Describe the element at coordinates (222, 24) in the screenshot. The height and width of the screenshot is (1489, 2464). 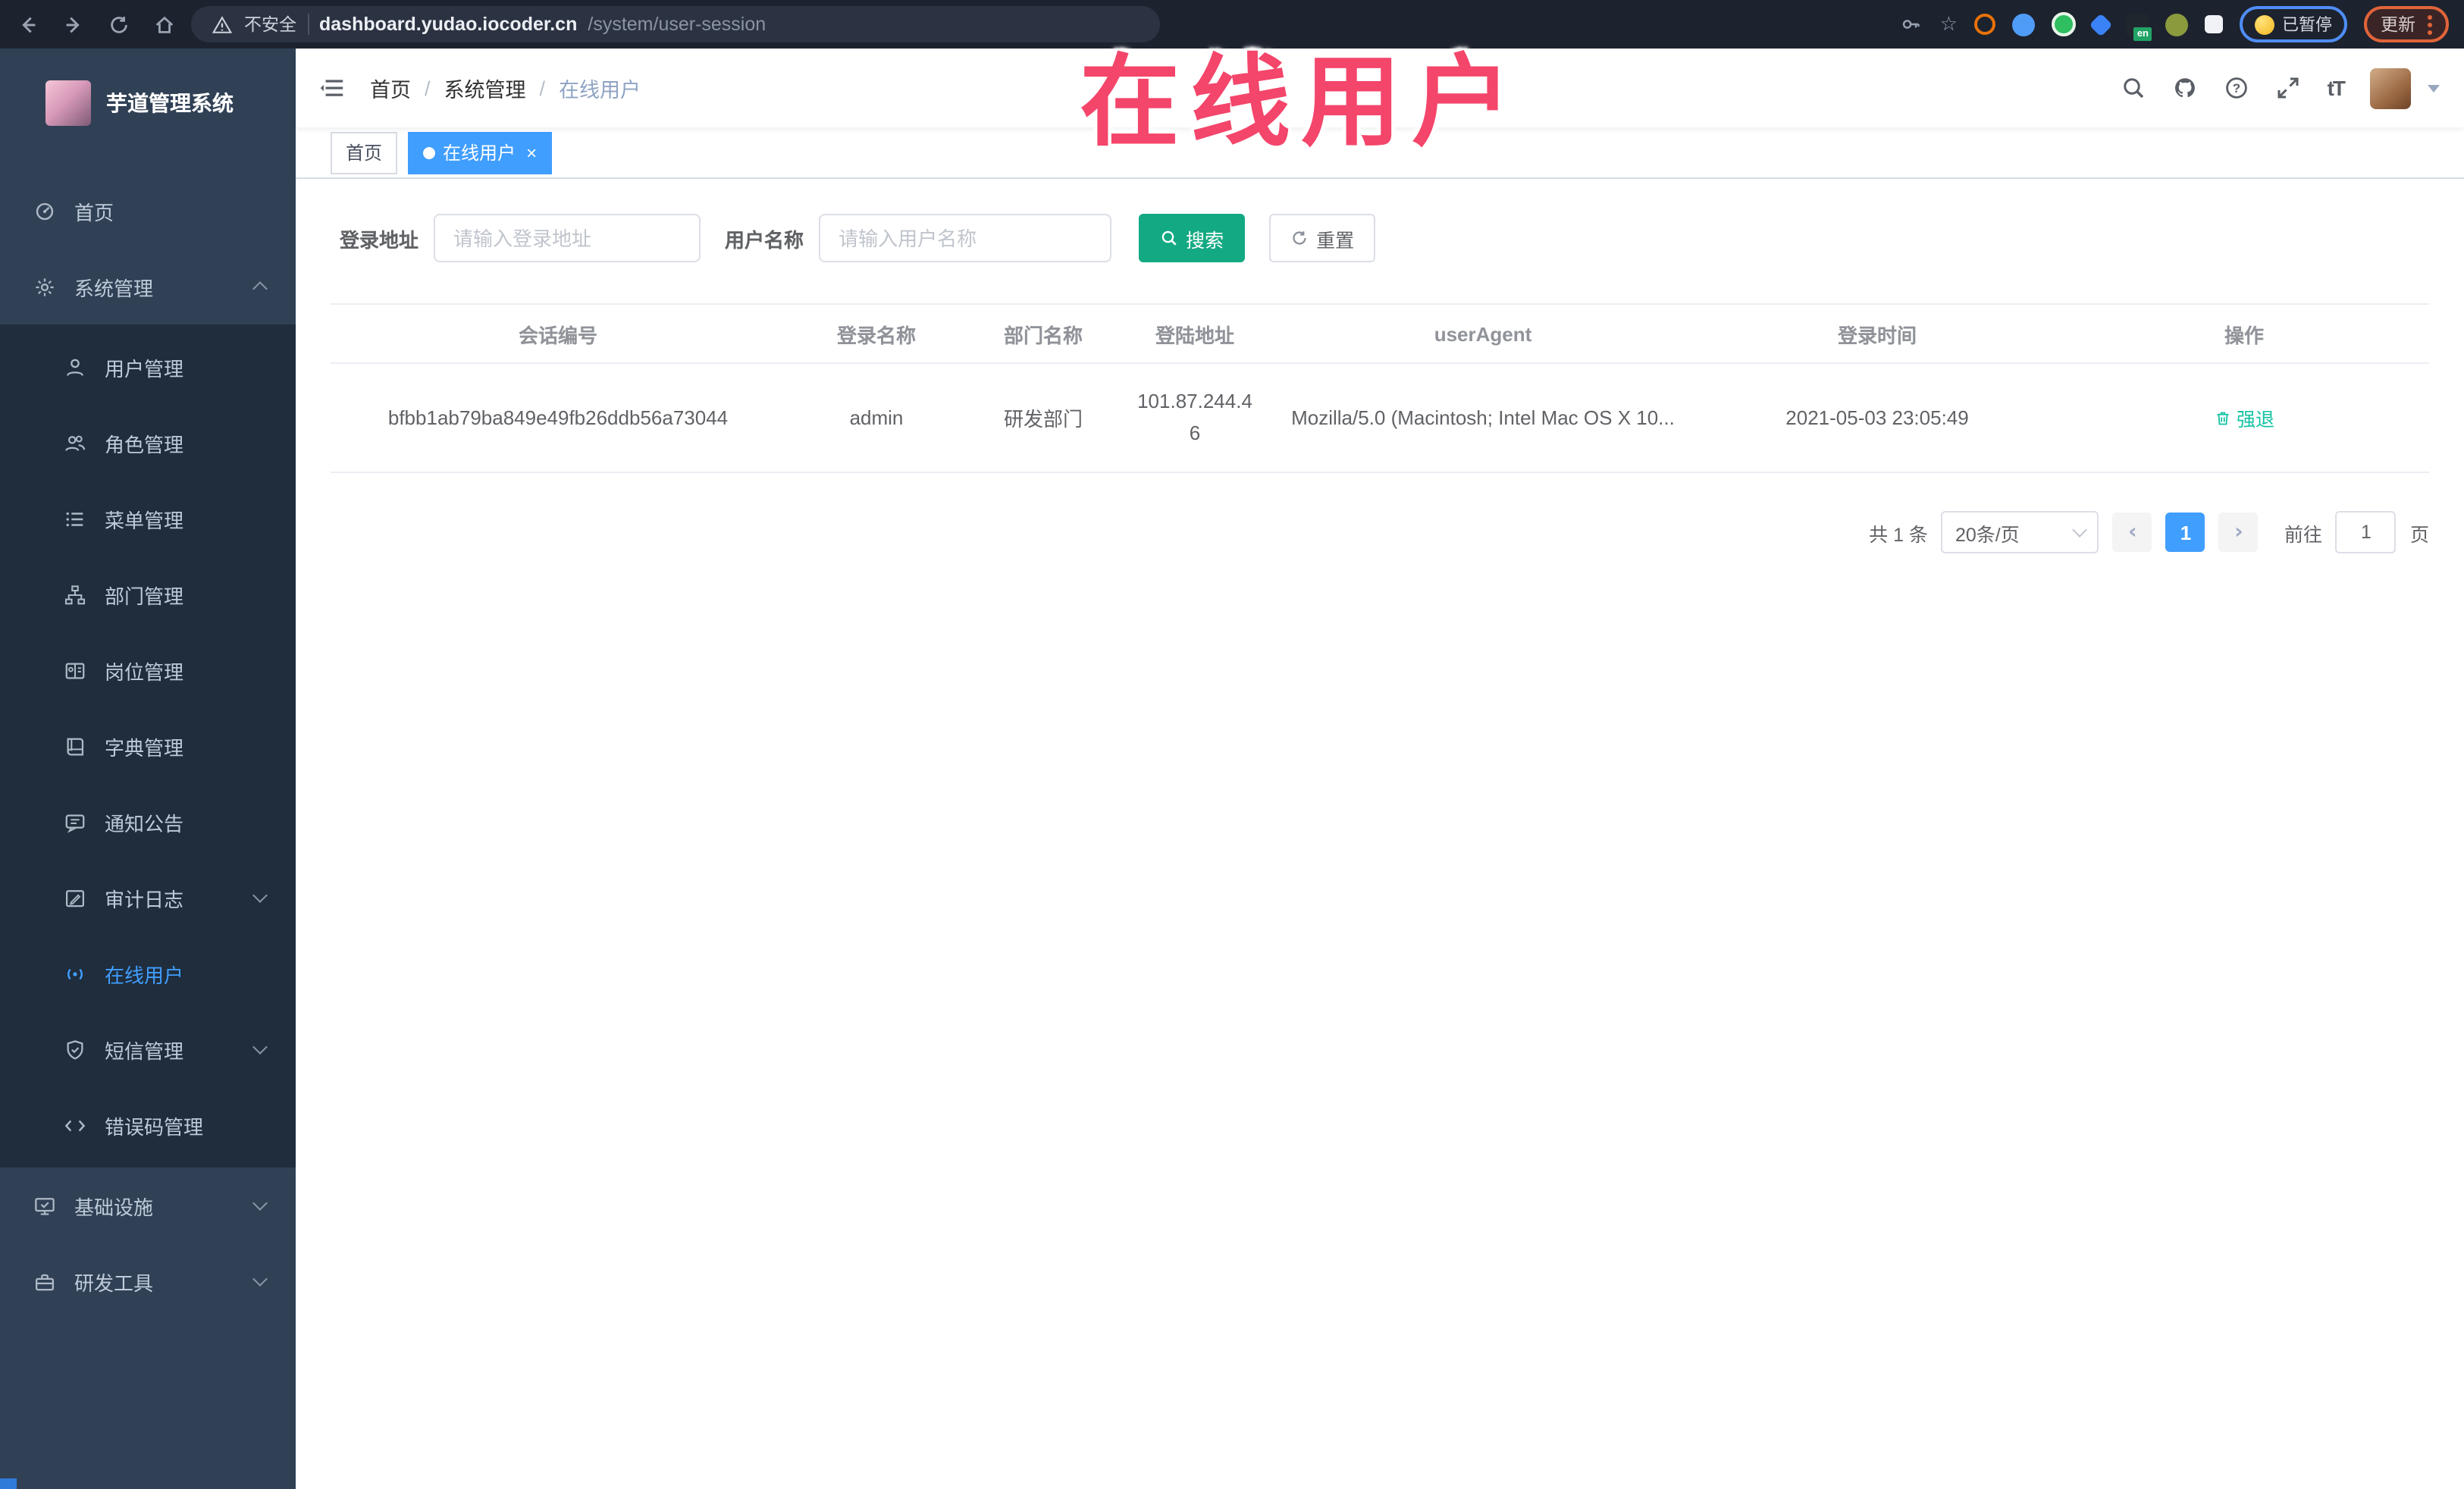
I see `warning-icon` at that location.